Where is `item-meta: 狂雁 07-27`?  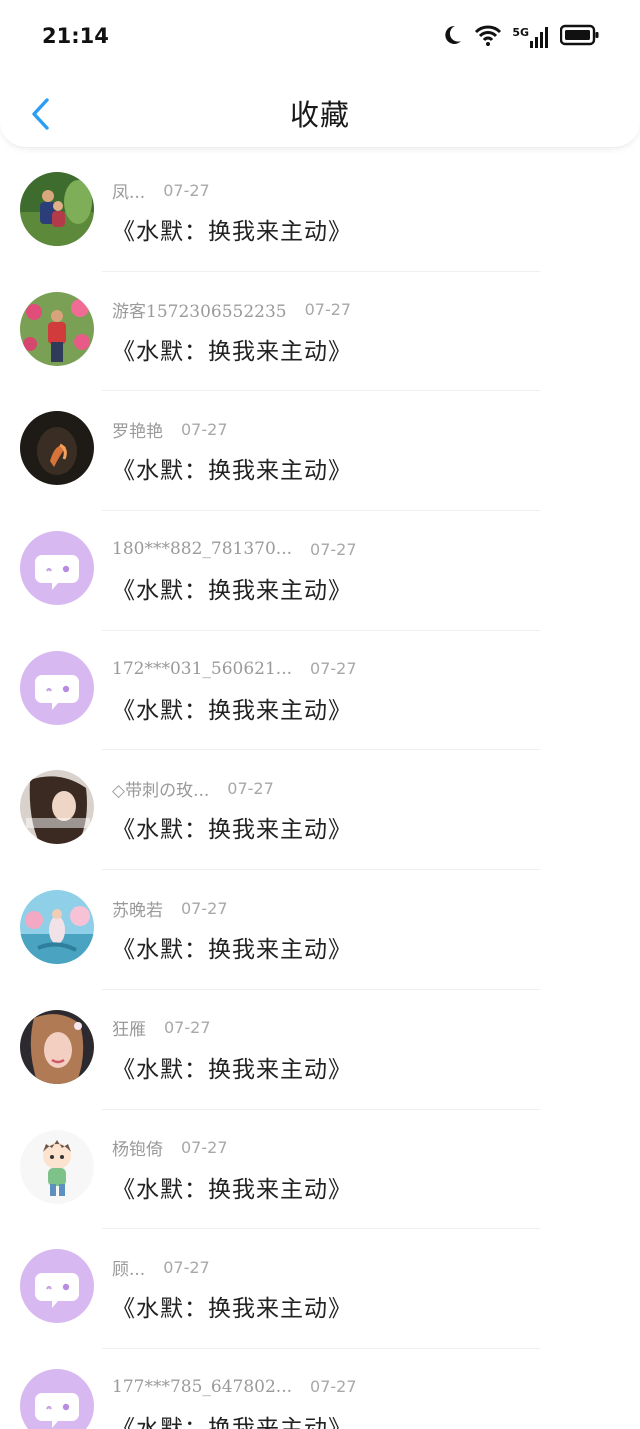
item-meta: 狂雁 07-27 is located at coordinates (161, 1028).